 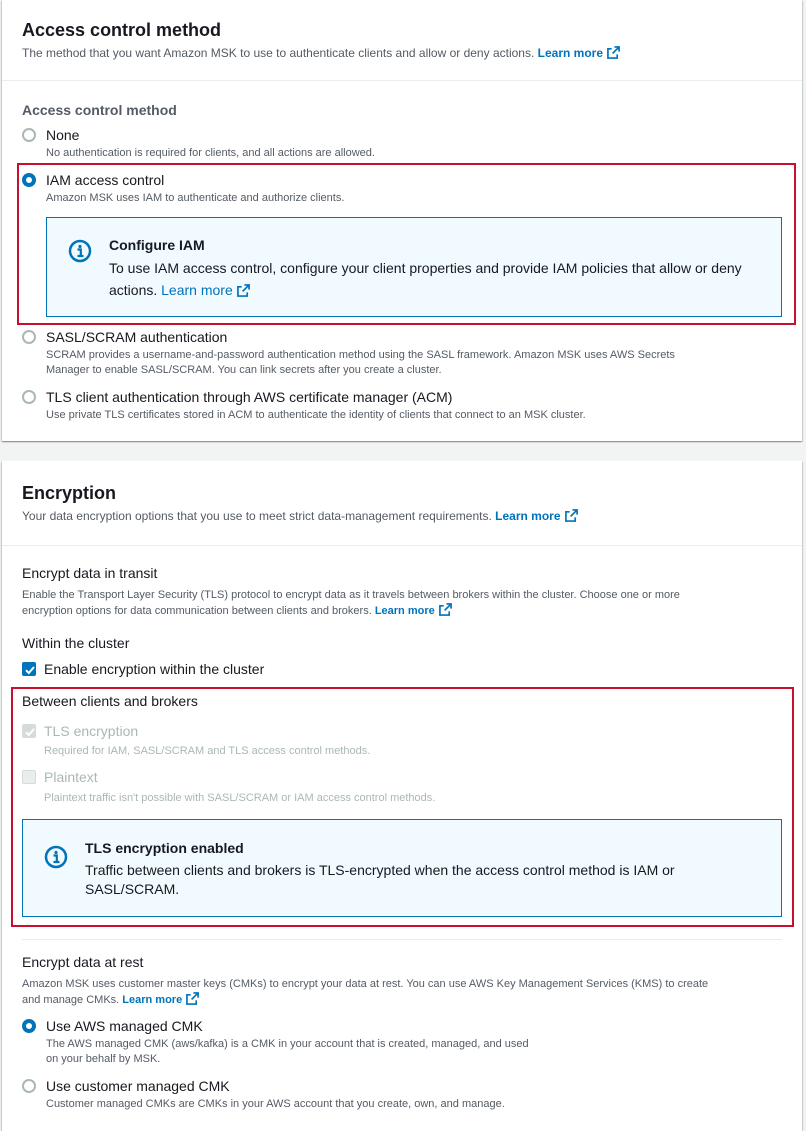 What do you see at coordinates (69, 493) in the screenshot?
I see `encryption-panel-title: Encryption` at bounding box center [69, 493].